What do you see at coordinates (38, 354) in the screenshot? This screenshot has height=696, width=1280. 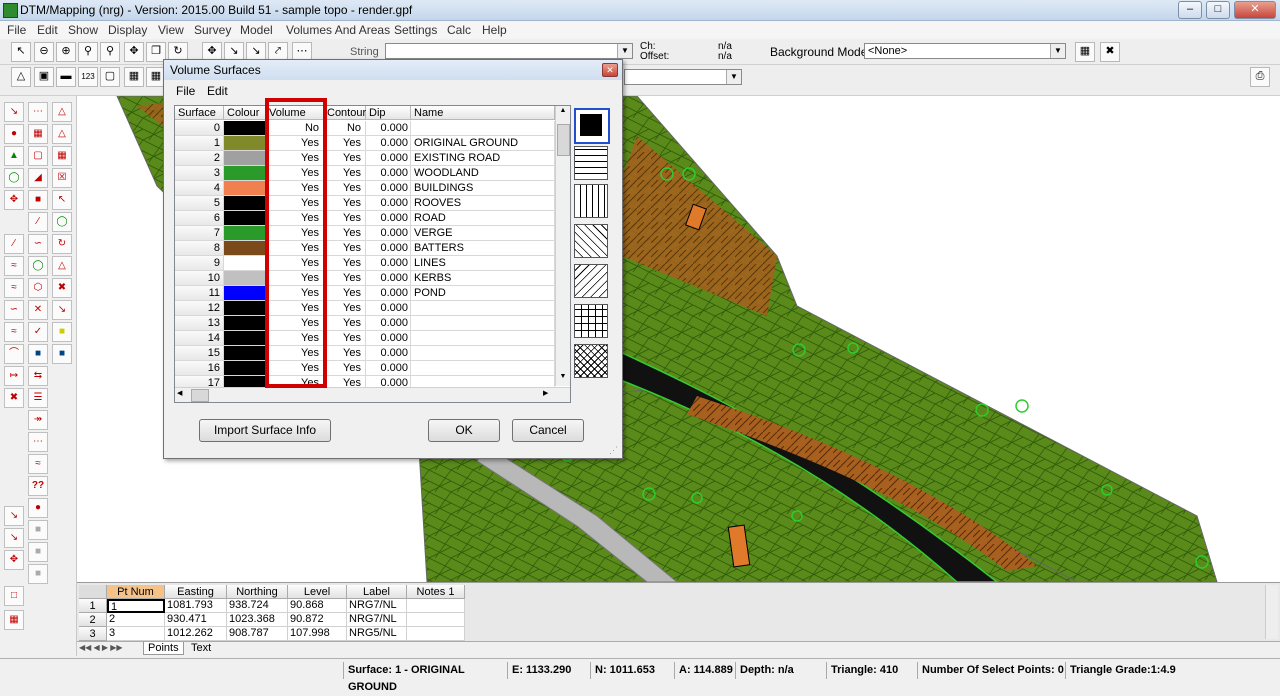 I see `dtm-icon: ■` at bounding box center [38, 354].